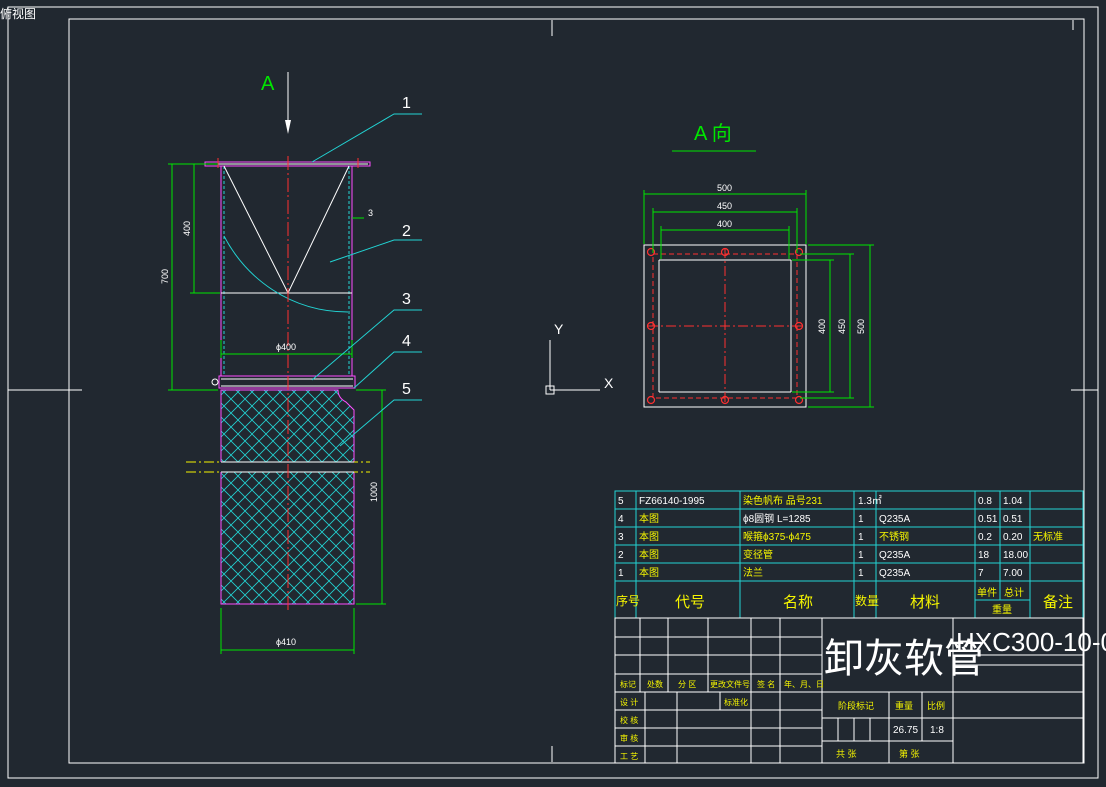  Describe the element at coordinates (406, 103) in the screenshot. I see `callout-1: 1` at that location.